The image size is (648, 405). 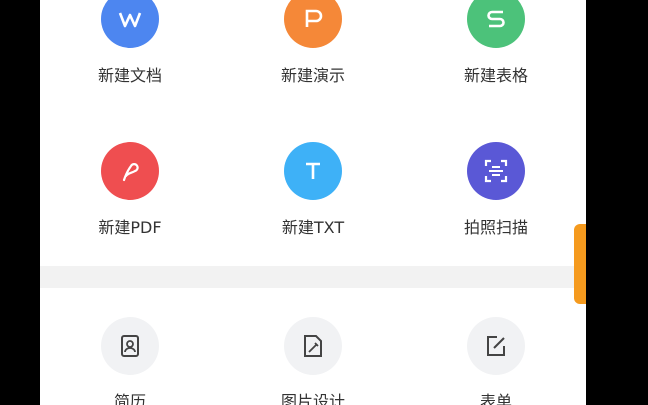 What do you see at coordinates (313, 50) in the screenshot?
I see `new-presentation-button: 新建演示` at bounding box center [313, 50].